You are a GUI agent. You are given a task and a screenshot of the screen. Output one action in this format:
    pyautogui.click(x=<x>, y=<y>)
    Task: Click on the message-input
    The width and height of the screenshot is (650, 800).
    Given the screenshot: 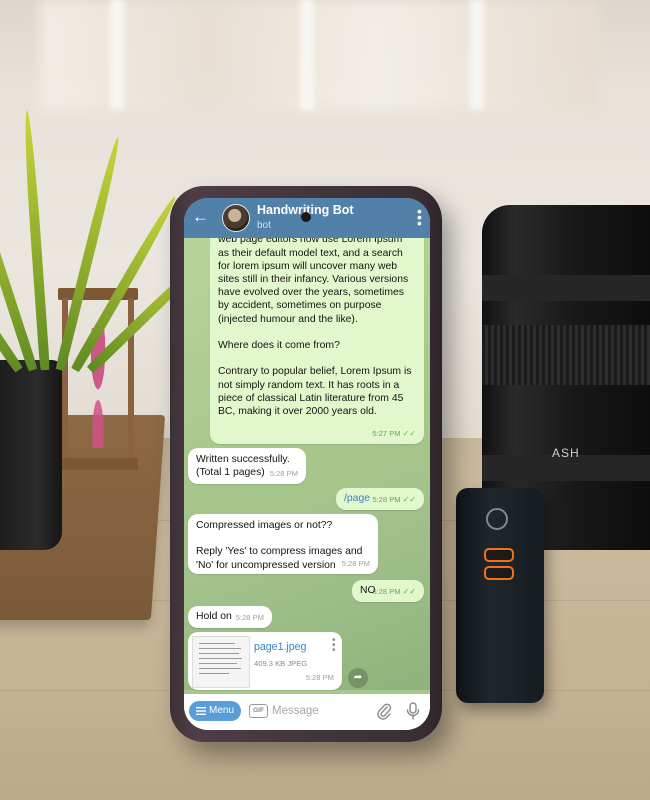 What is the action you would take?
    pyautogui.click(x=322, y=711)
    